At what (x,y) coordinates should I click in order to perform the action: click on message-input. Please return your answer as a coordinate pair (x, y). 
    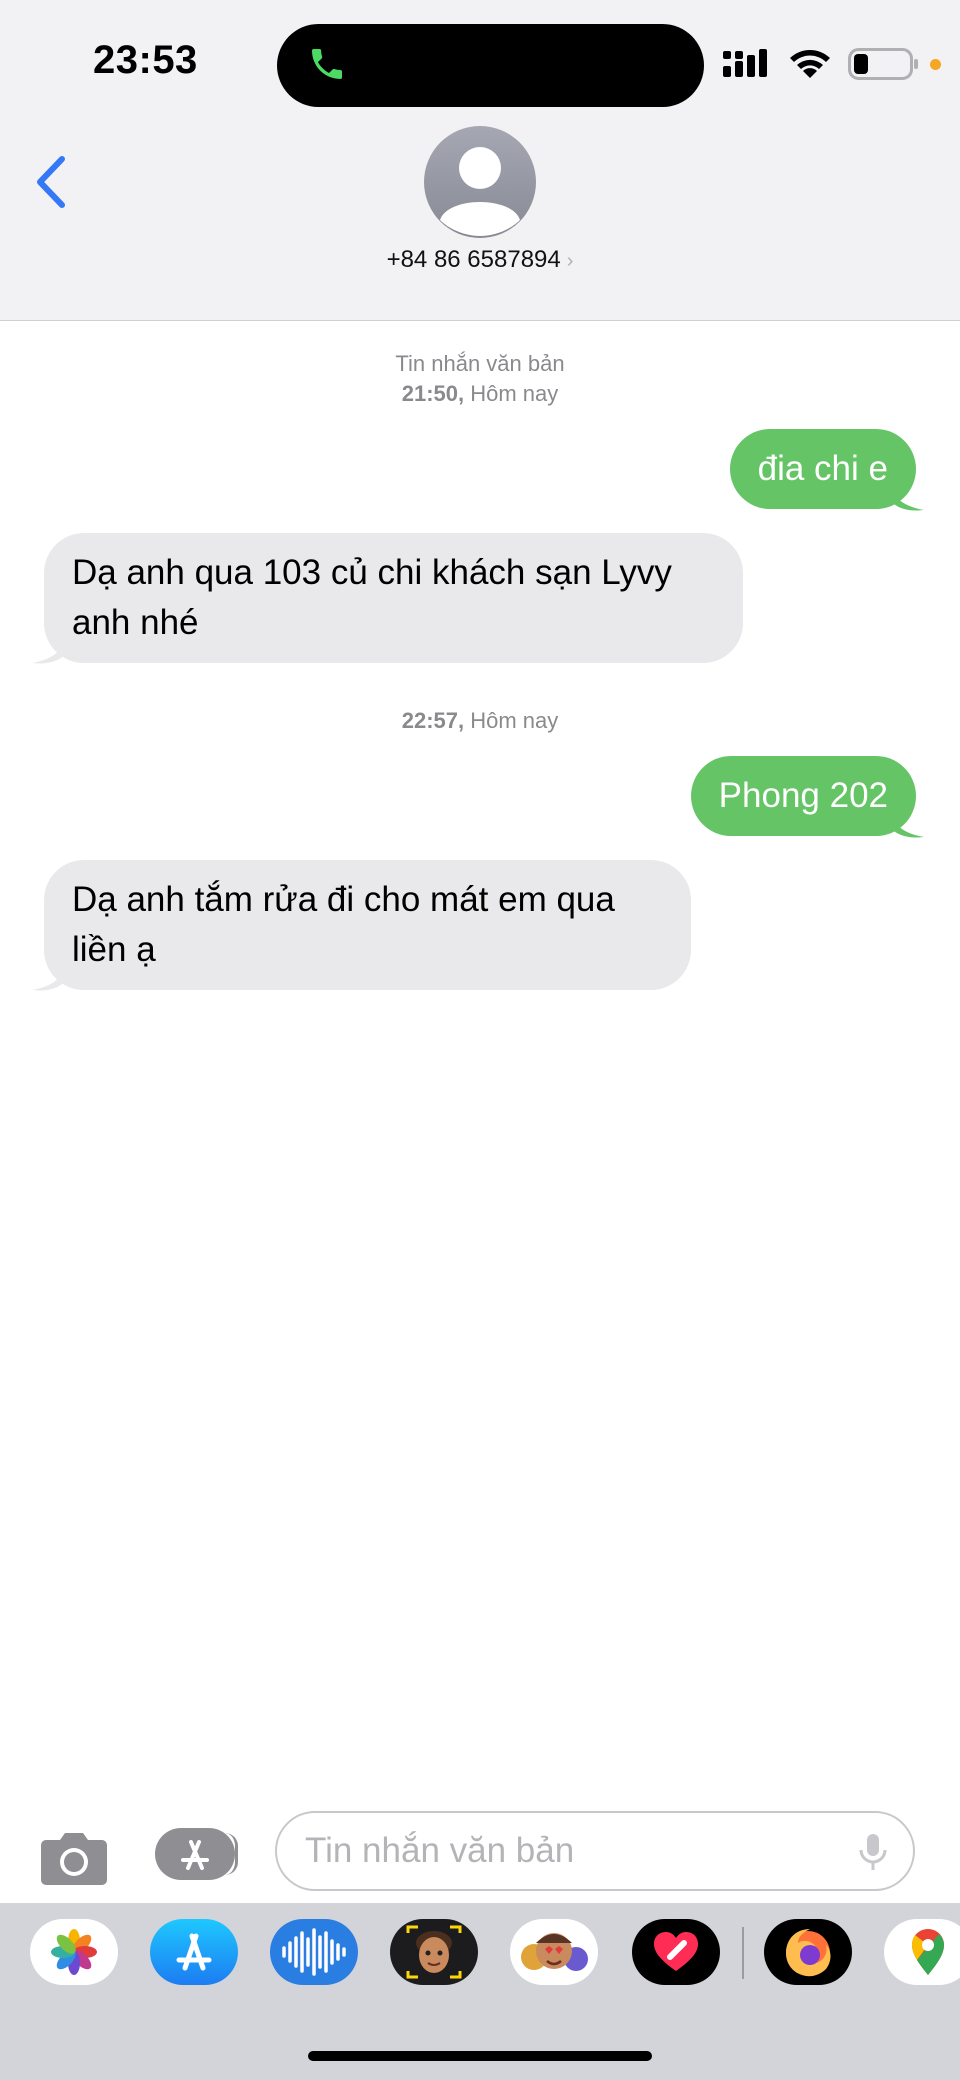
    Looking at the image, I should click on (595, 1851).